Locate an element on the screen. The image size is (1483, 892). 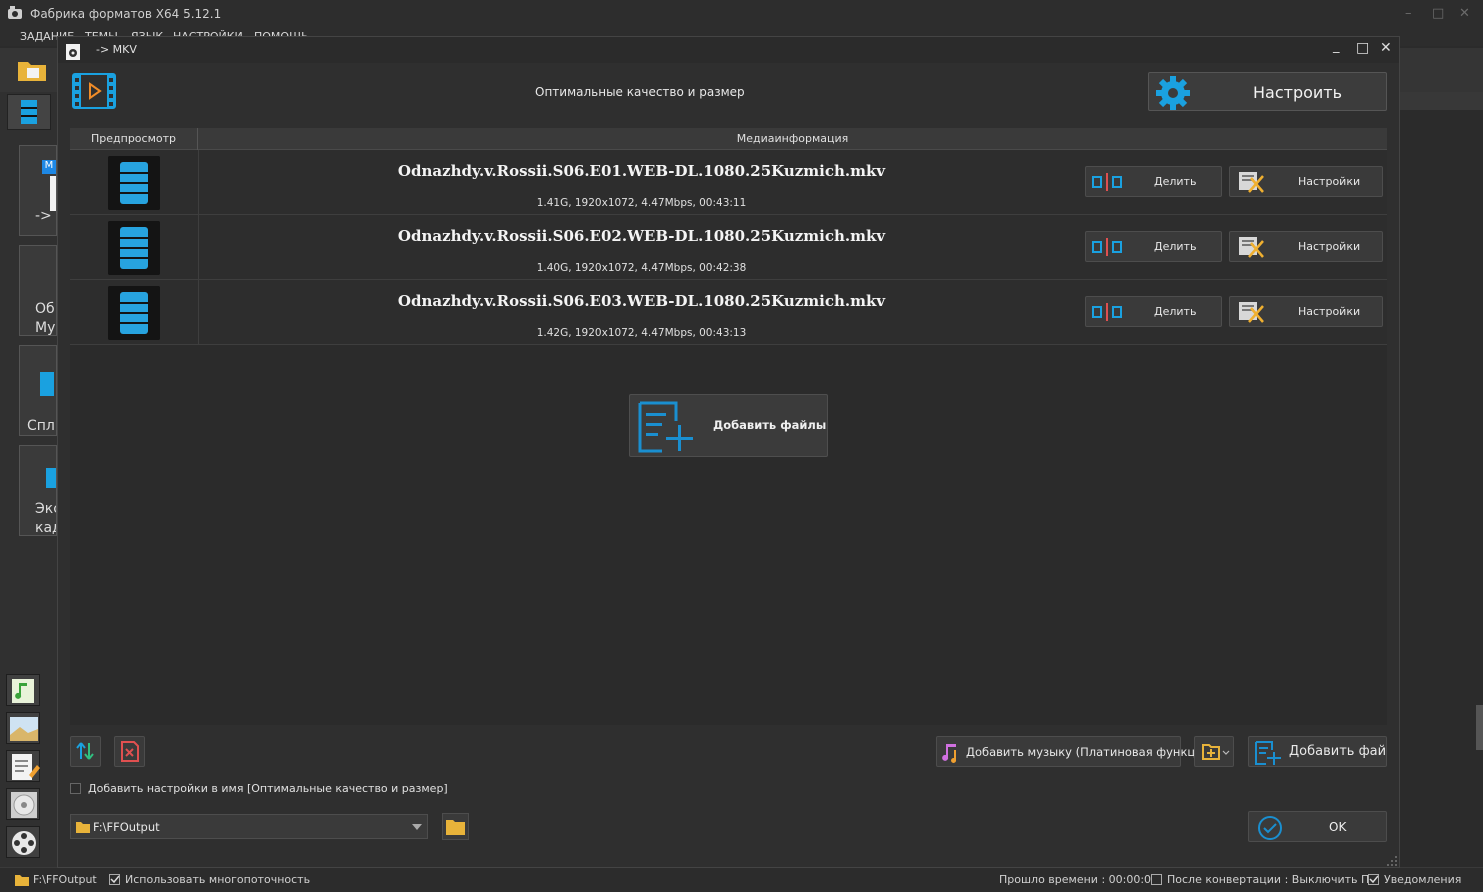
column-media-info: Медиаинформация is located at coordinates (792, 138).